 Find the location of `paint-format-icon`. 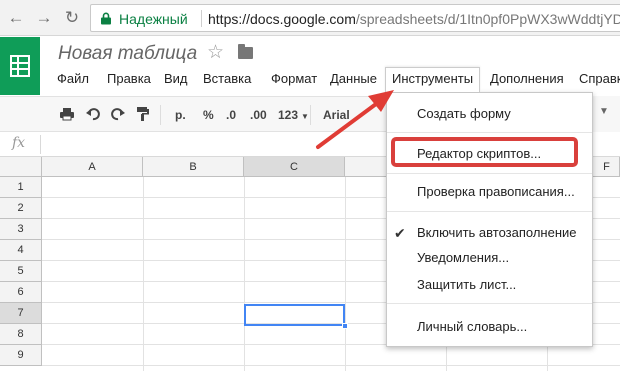

paint-format-icon is located at coordinates (143, 115).